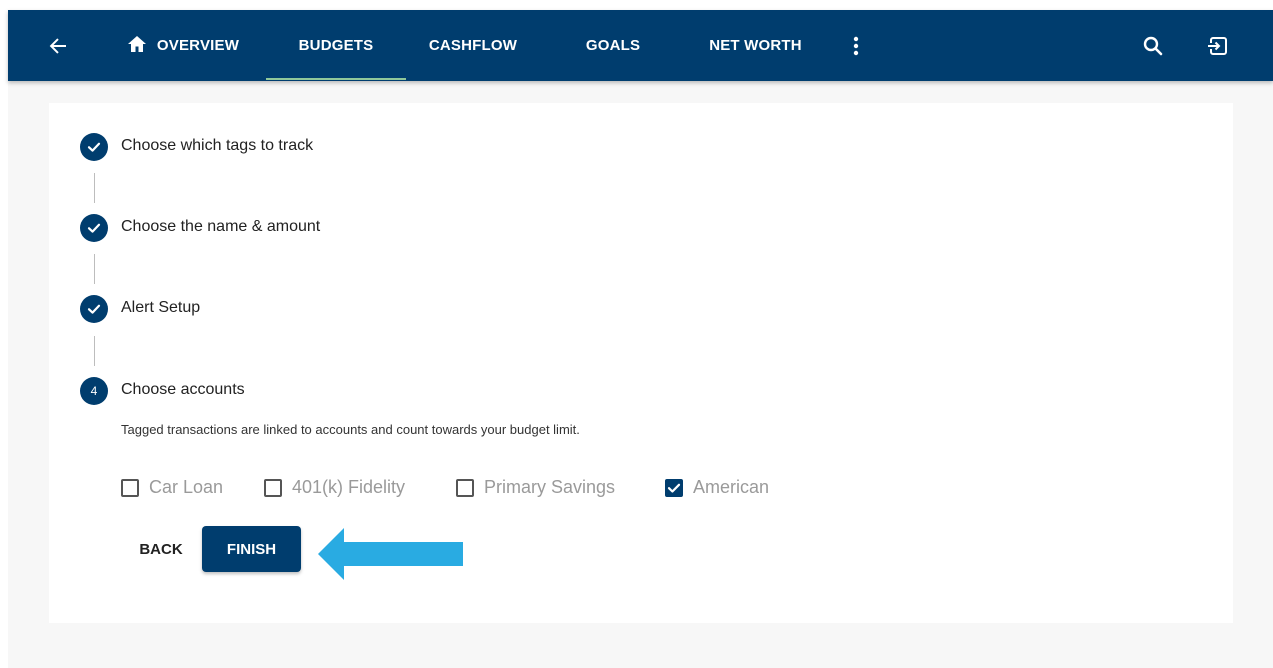  What do you see at coordinates (94, 228) in the screenshot?
I see `step-2-complete-icon` at bounding box center [94, 228].